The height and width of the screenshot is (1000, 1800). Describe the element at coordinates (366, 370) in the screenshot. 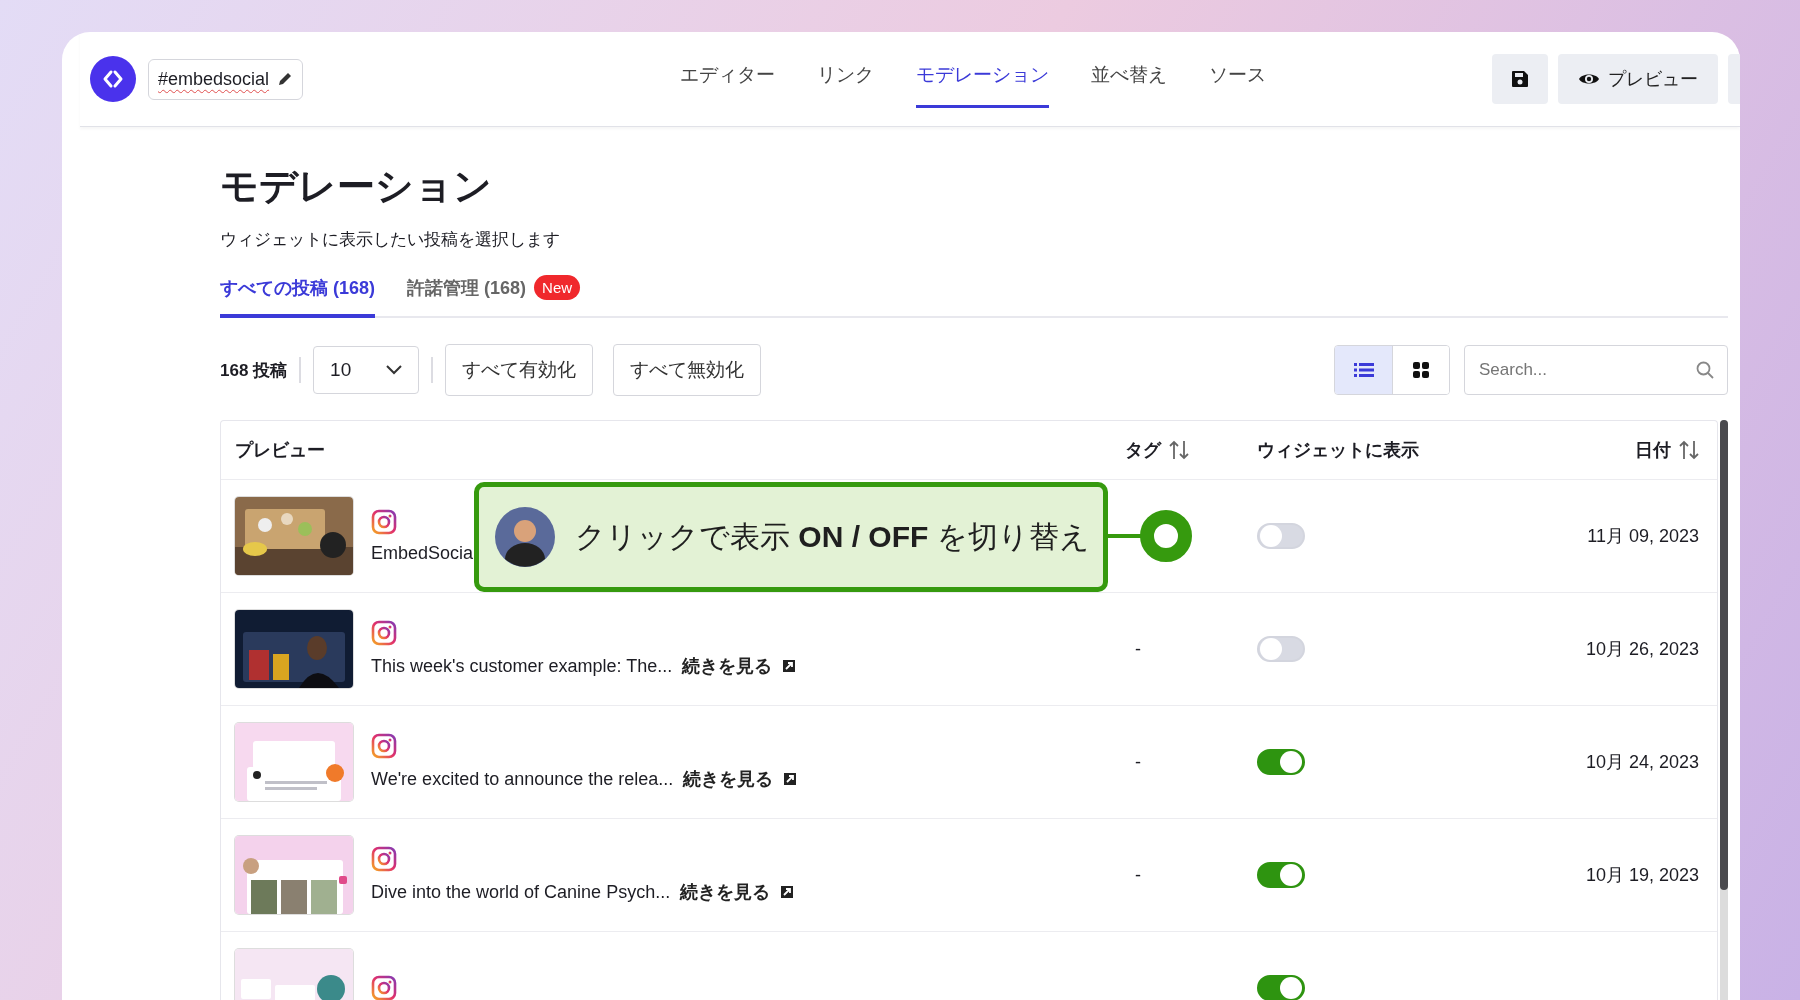

I see `page-size-dropdown: 10` at that location.